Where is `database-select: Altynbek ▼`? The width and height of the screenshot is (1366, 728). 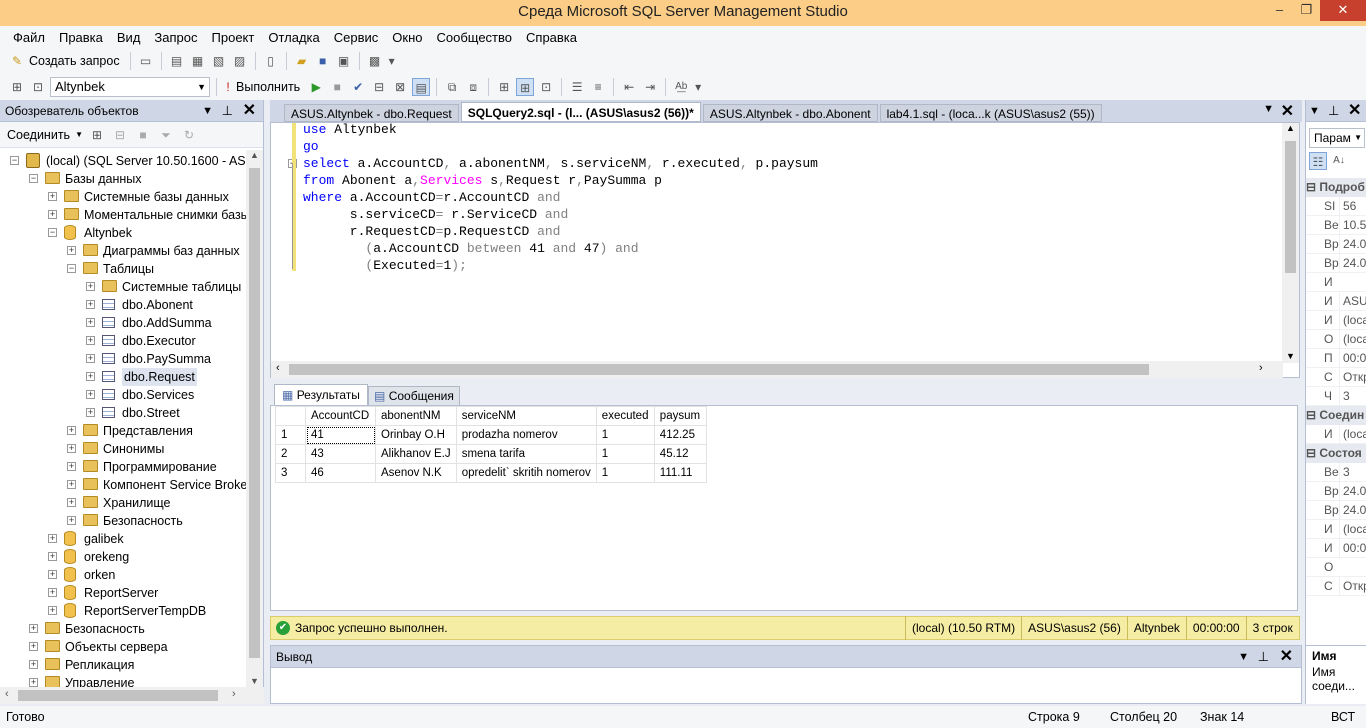 database-select: Altynbek ▼ is located at coordinates (130, 87).